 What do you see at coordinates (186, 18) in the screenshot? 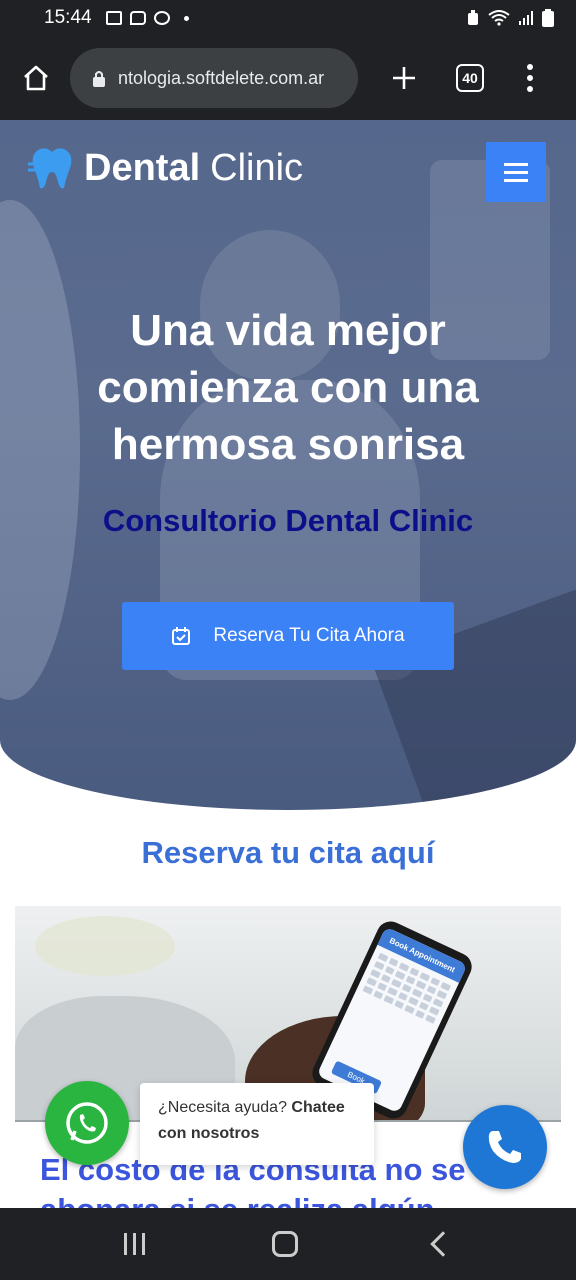
I see `notification-dot-icon` at bounding box center [186, 18].